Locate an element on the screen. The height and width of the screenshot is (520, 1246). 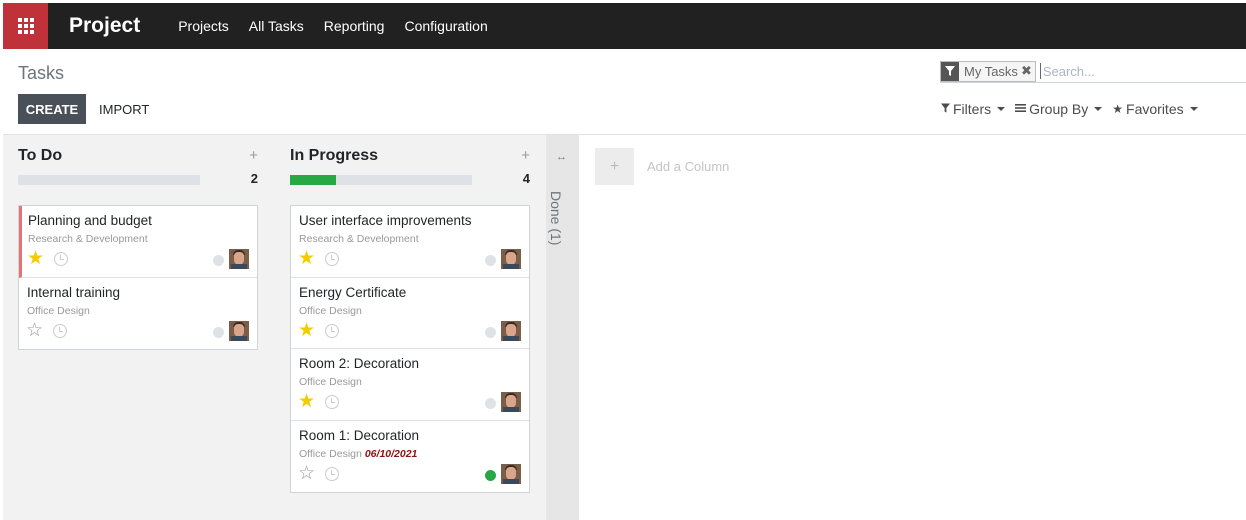
page-title: Tasks is located at coordinates (41, 73).